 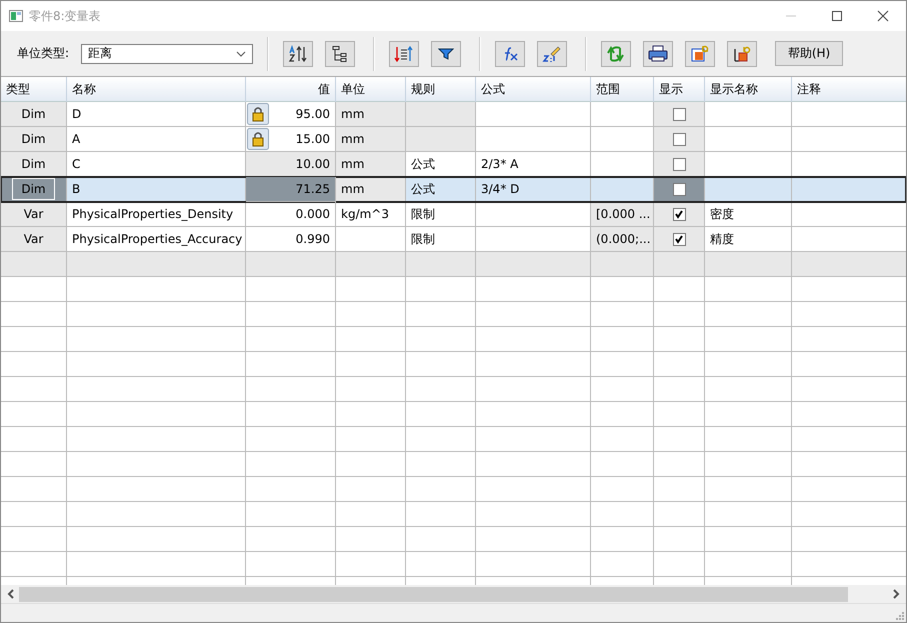 What do you see at coordinates (883, 16) in the screenshot?
I see `close-icon` at bounding box center [883, 16].